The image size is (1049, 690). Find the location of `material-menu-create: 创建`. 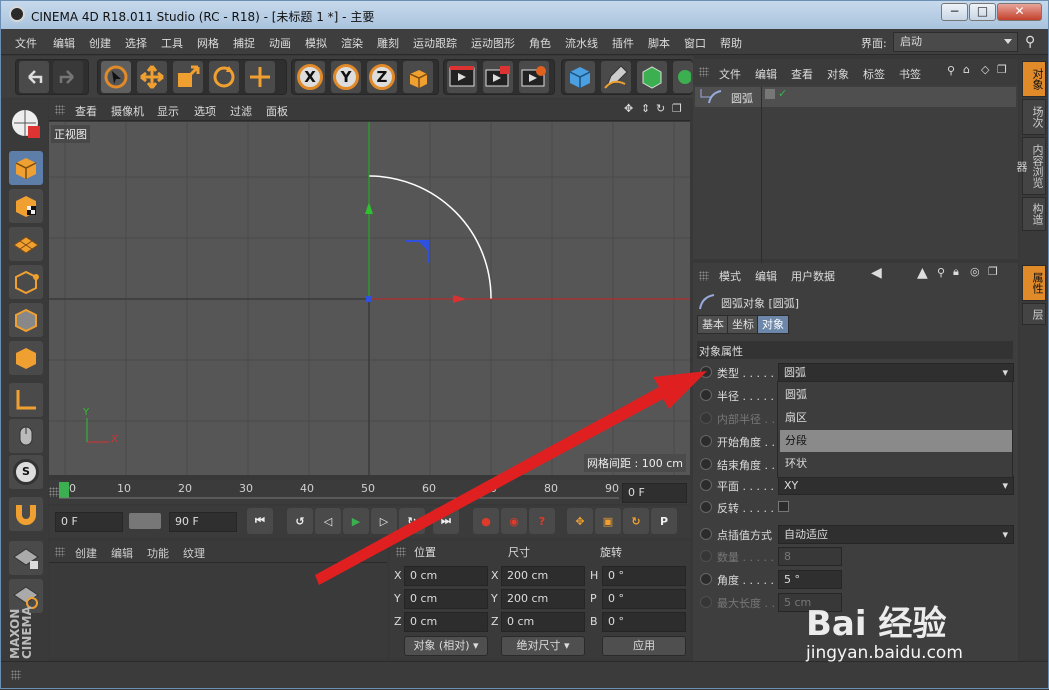

material-menu-create: 创建 is located at coordinates (86, 553).